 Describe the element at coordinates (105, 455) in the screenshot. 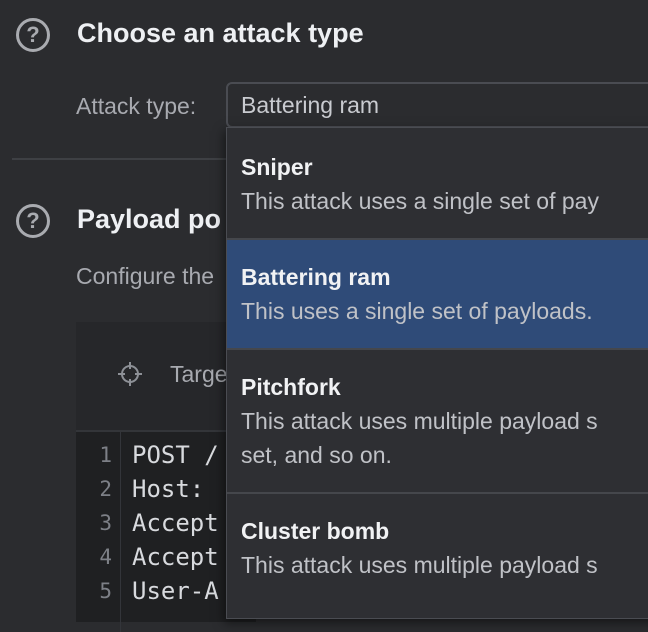

I see `line-number: 1` at that location.